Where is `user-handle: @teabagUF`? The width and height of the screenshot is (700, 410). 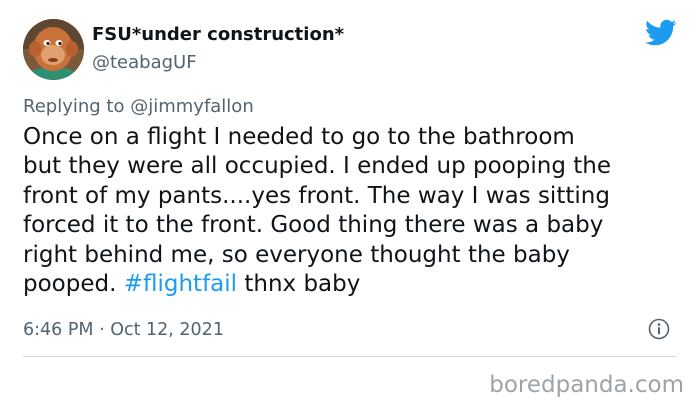
user-handle: @teabagUF is located at coordinates (144, 62).